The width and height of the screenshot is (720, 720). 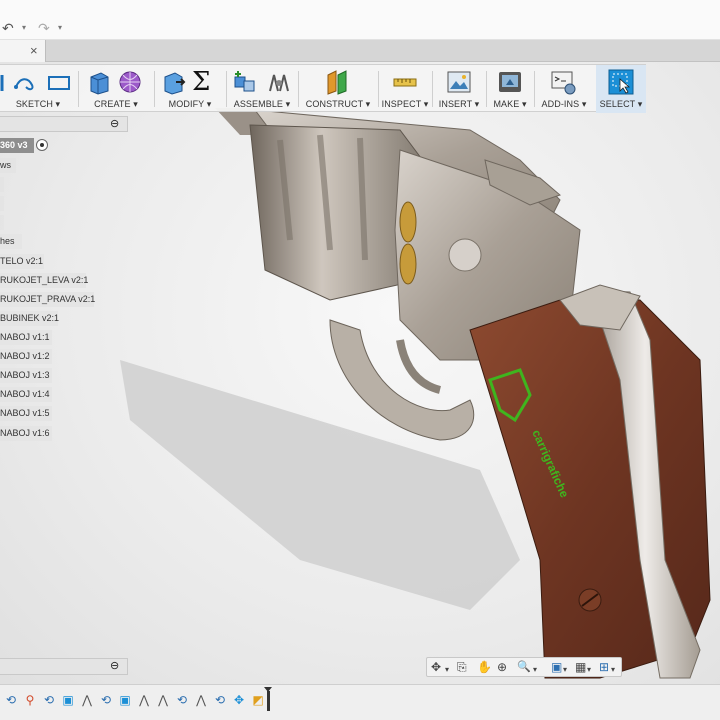 What do you see at coordinates (8, 28) in the screenshot?
I see `undo-icon: ↶` at bounding box center [8, 28].